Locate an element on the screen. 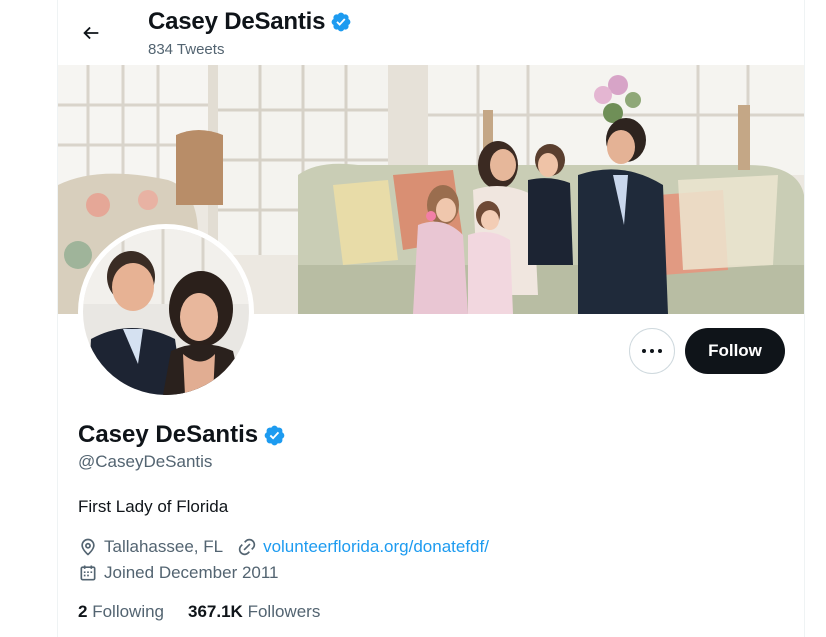  profile-stats: 2 Following 367.1K Followers is located at coordinates (211, 612).